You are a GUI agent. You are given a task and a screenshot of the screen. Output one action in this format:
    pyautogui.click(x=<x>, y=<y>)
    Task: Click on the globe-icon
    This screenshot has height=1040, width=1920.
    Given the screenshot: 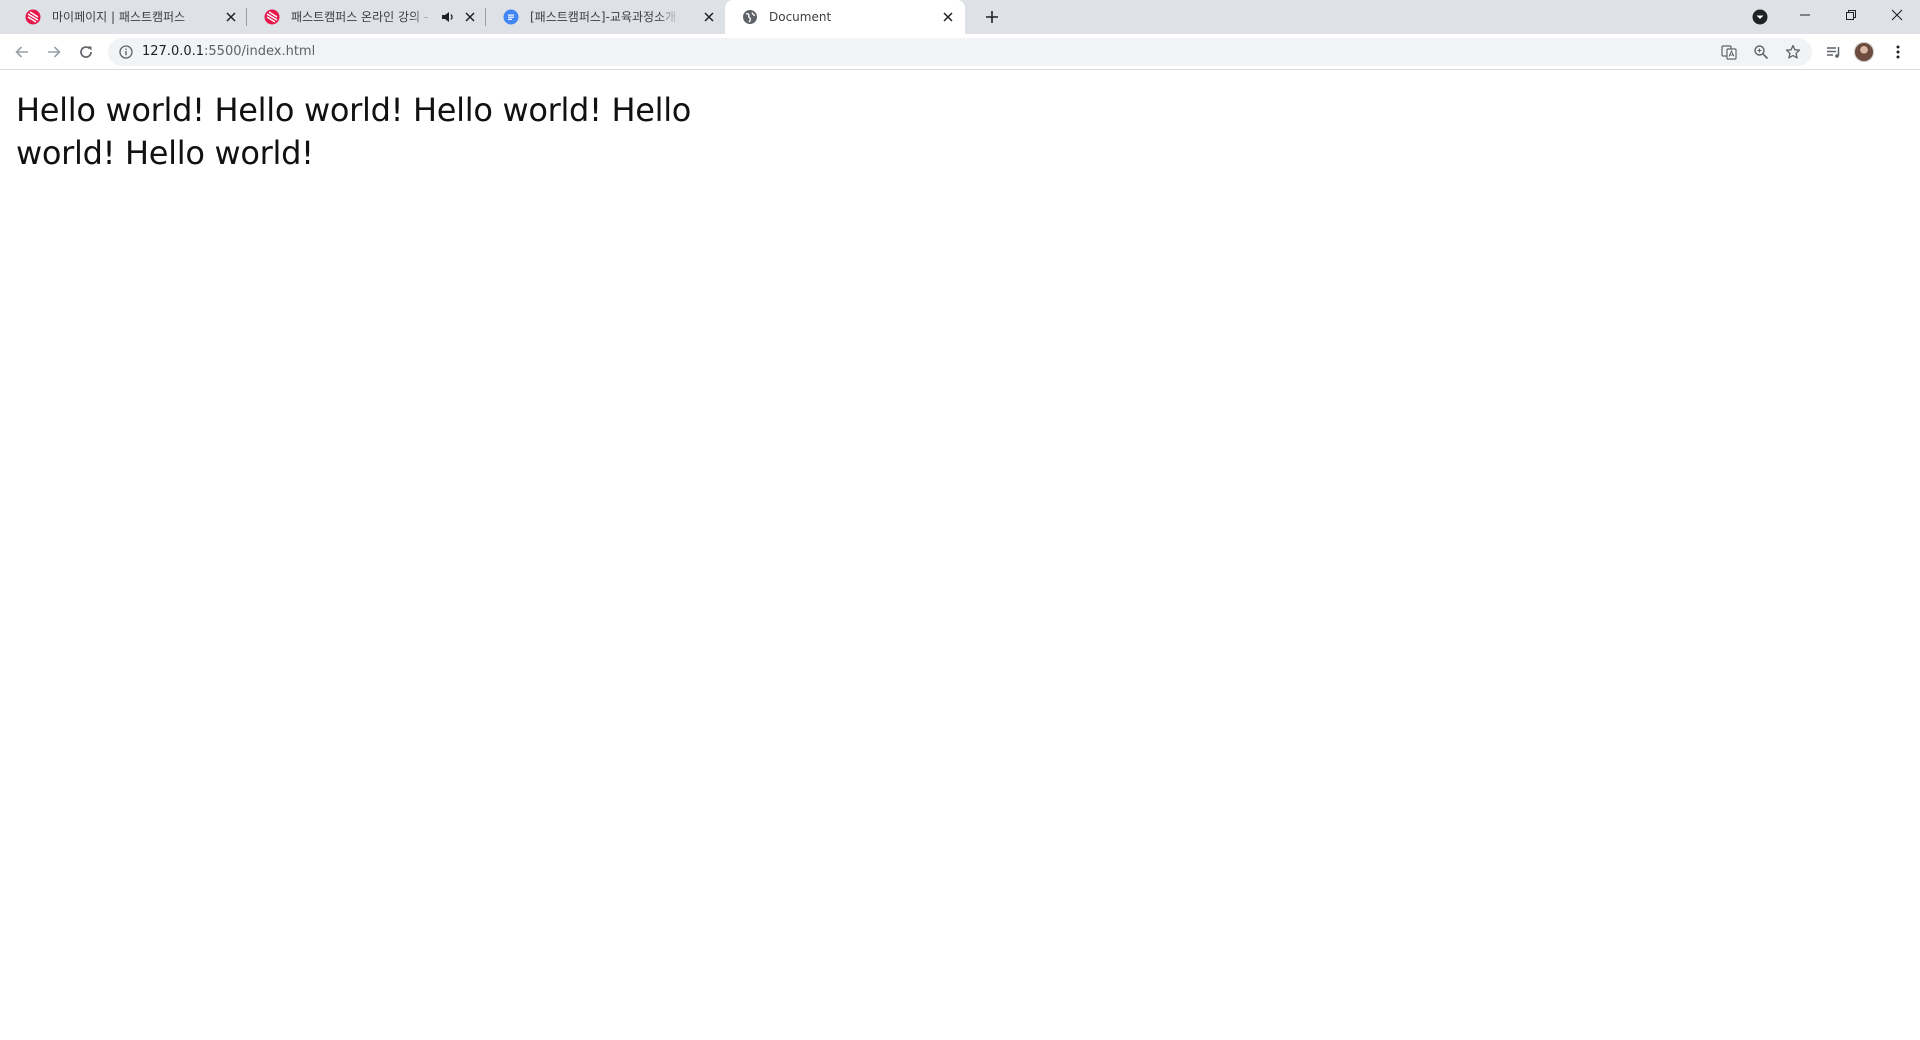 What is the action you would take?
    pyautogui.click(x=750, y=17)
    